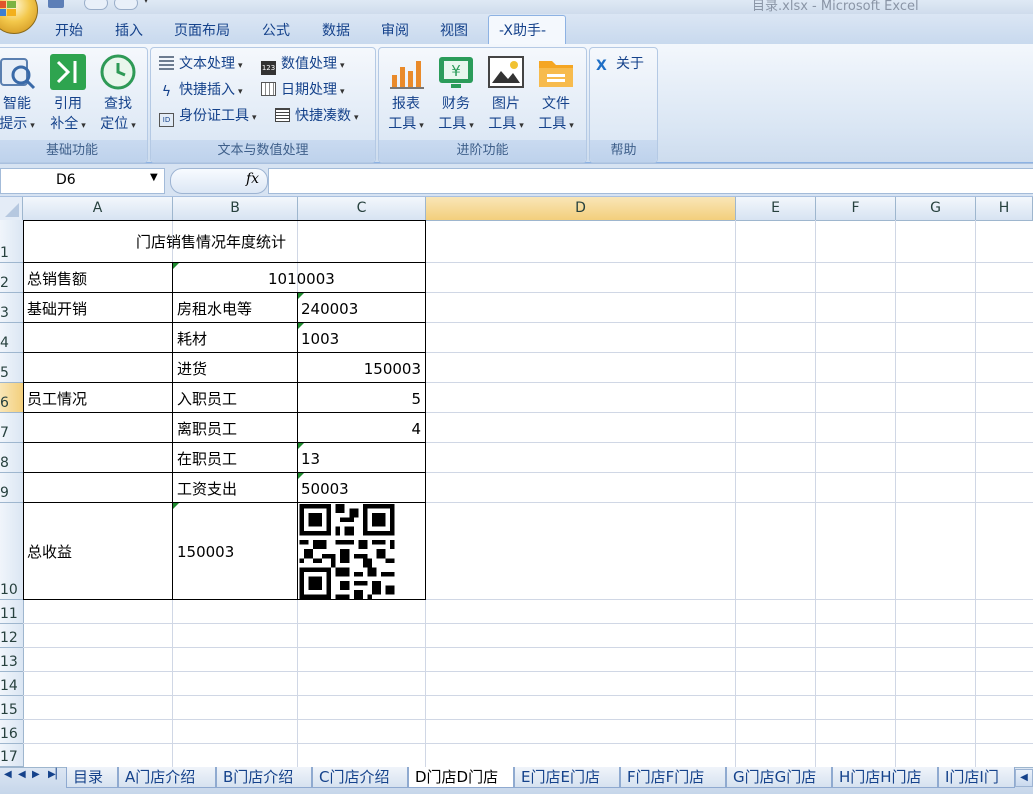  What do you see at coordinates (207, 489) in the screenshot?
I see `cell-b9: 工资支出` at bounding box center [207, 489].